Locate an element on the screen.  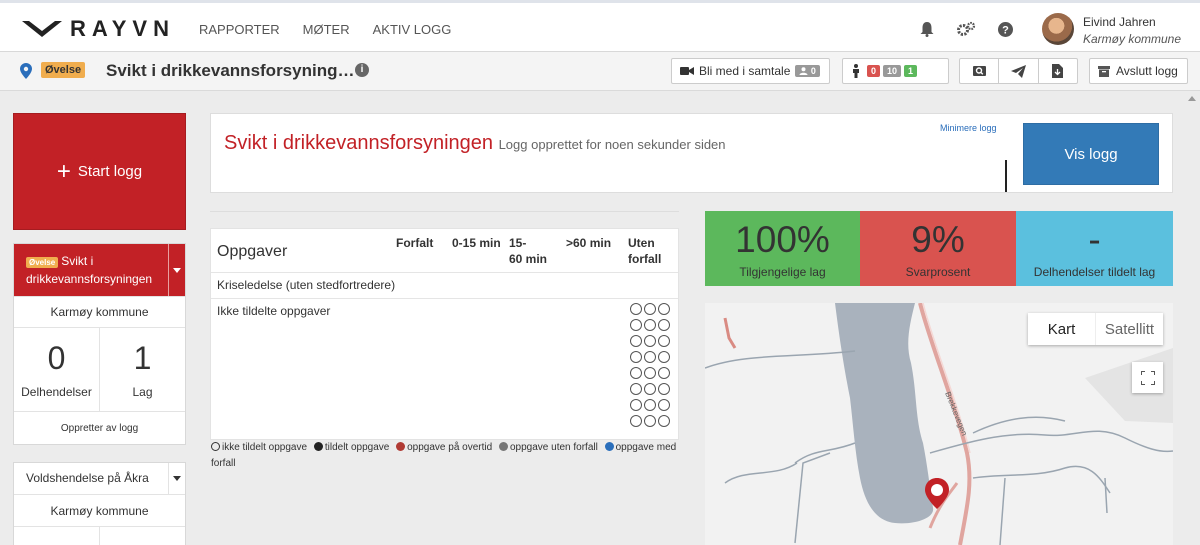
active-log-card-header: Øvelse Svikt i drikkevannsforsyningen is located at coordinates (99, 270).